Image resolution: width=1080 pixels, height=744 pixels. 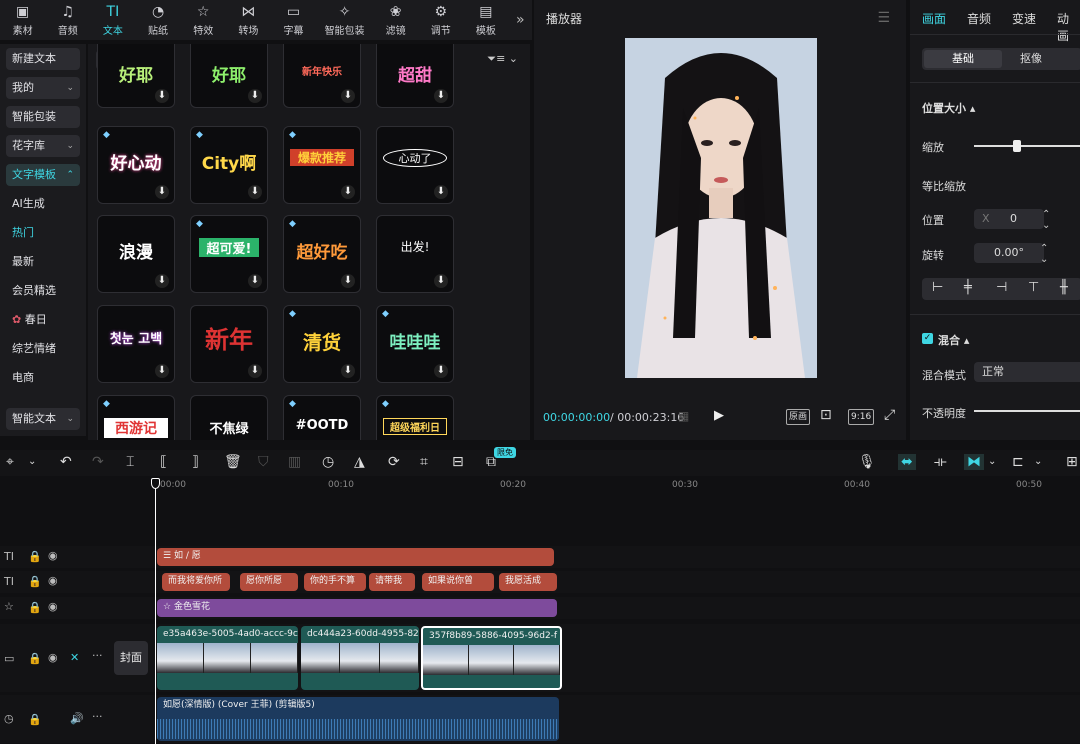 I want to click on subtitle-clip: 如果说你曾, so click(x=458, y=582).